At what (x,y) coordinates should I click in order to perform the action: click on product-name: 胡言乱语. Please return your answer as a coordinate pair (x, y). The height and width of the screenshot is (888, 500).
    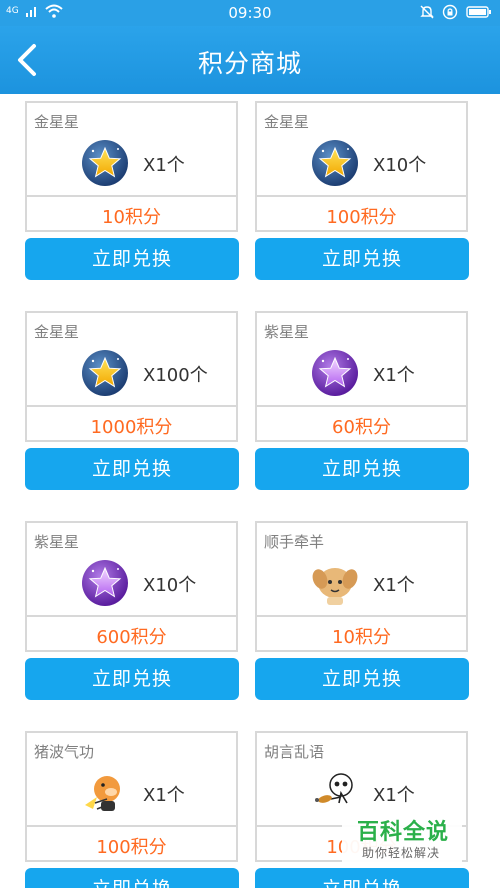
    Looking at the image, I should click on (294, 752).